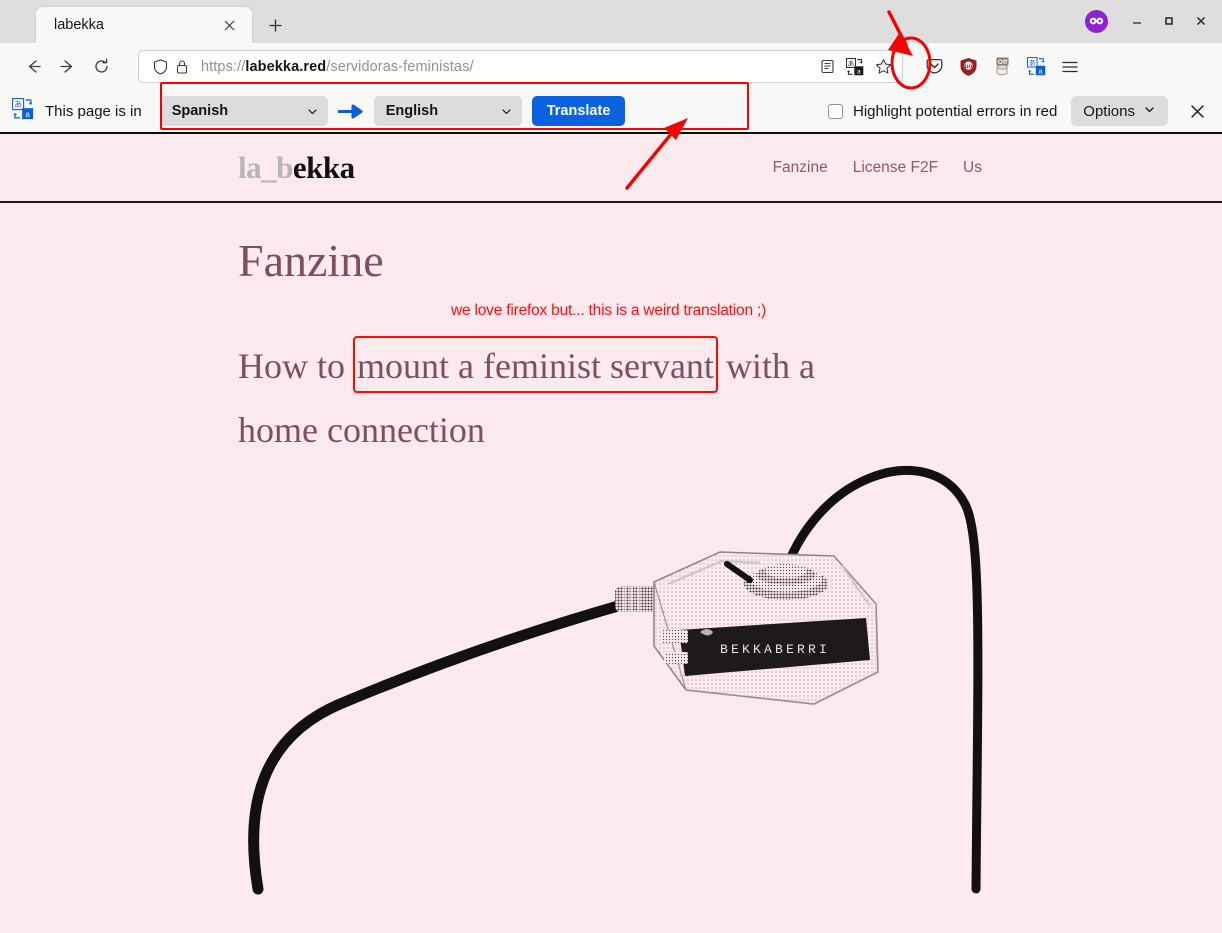 The image size is (1222, 933). Describe the element at coordinates (611, 21) in the screenshot. I see `tab-strip: labekka` at that location.